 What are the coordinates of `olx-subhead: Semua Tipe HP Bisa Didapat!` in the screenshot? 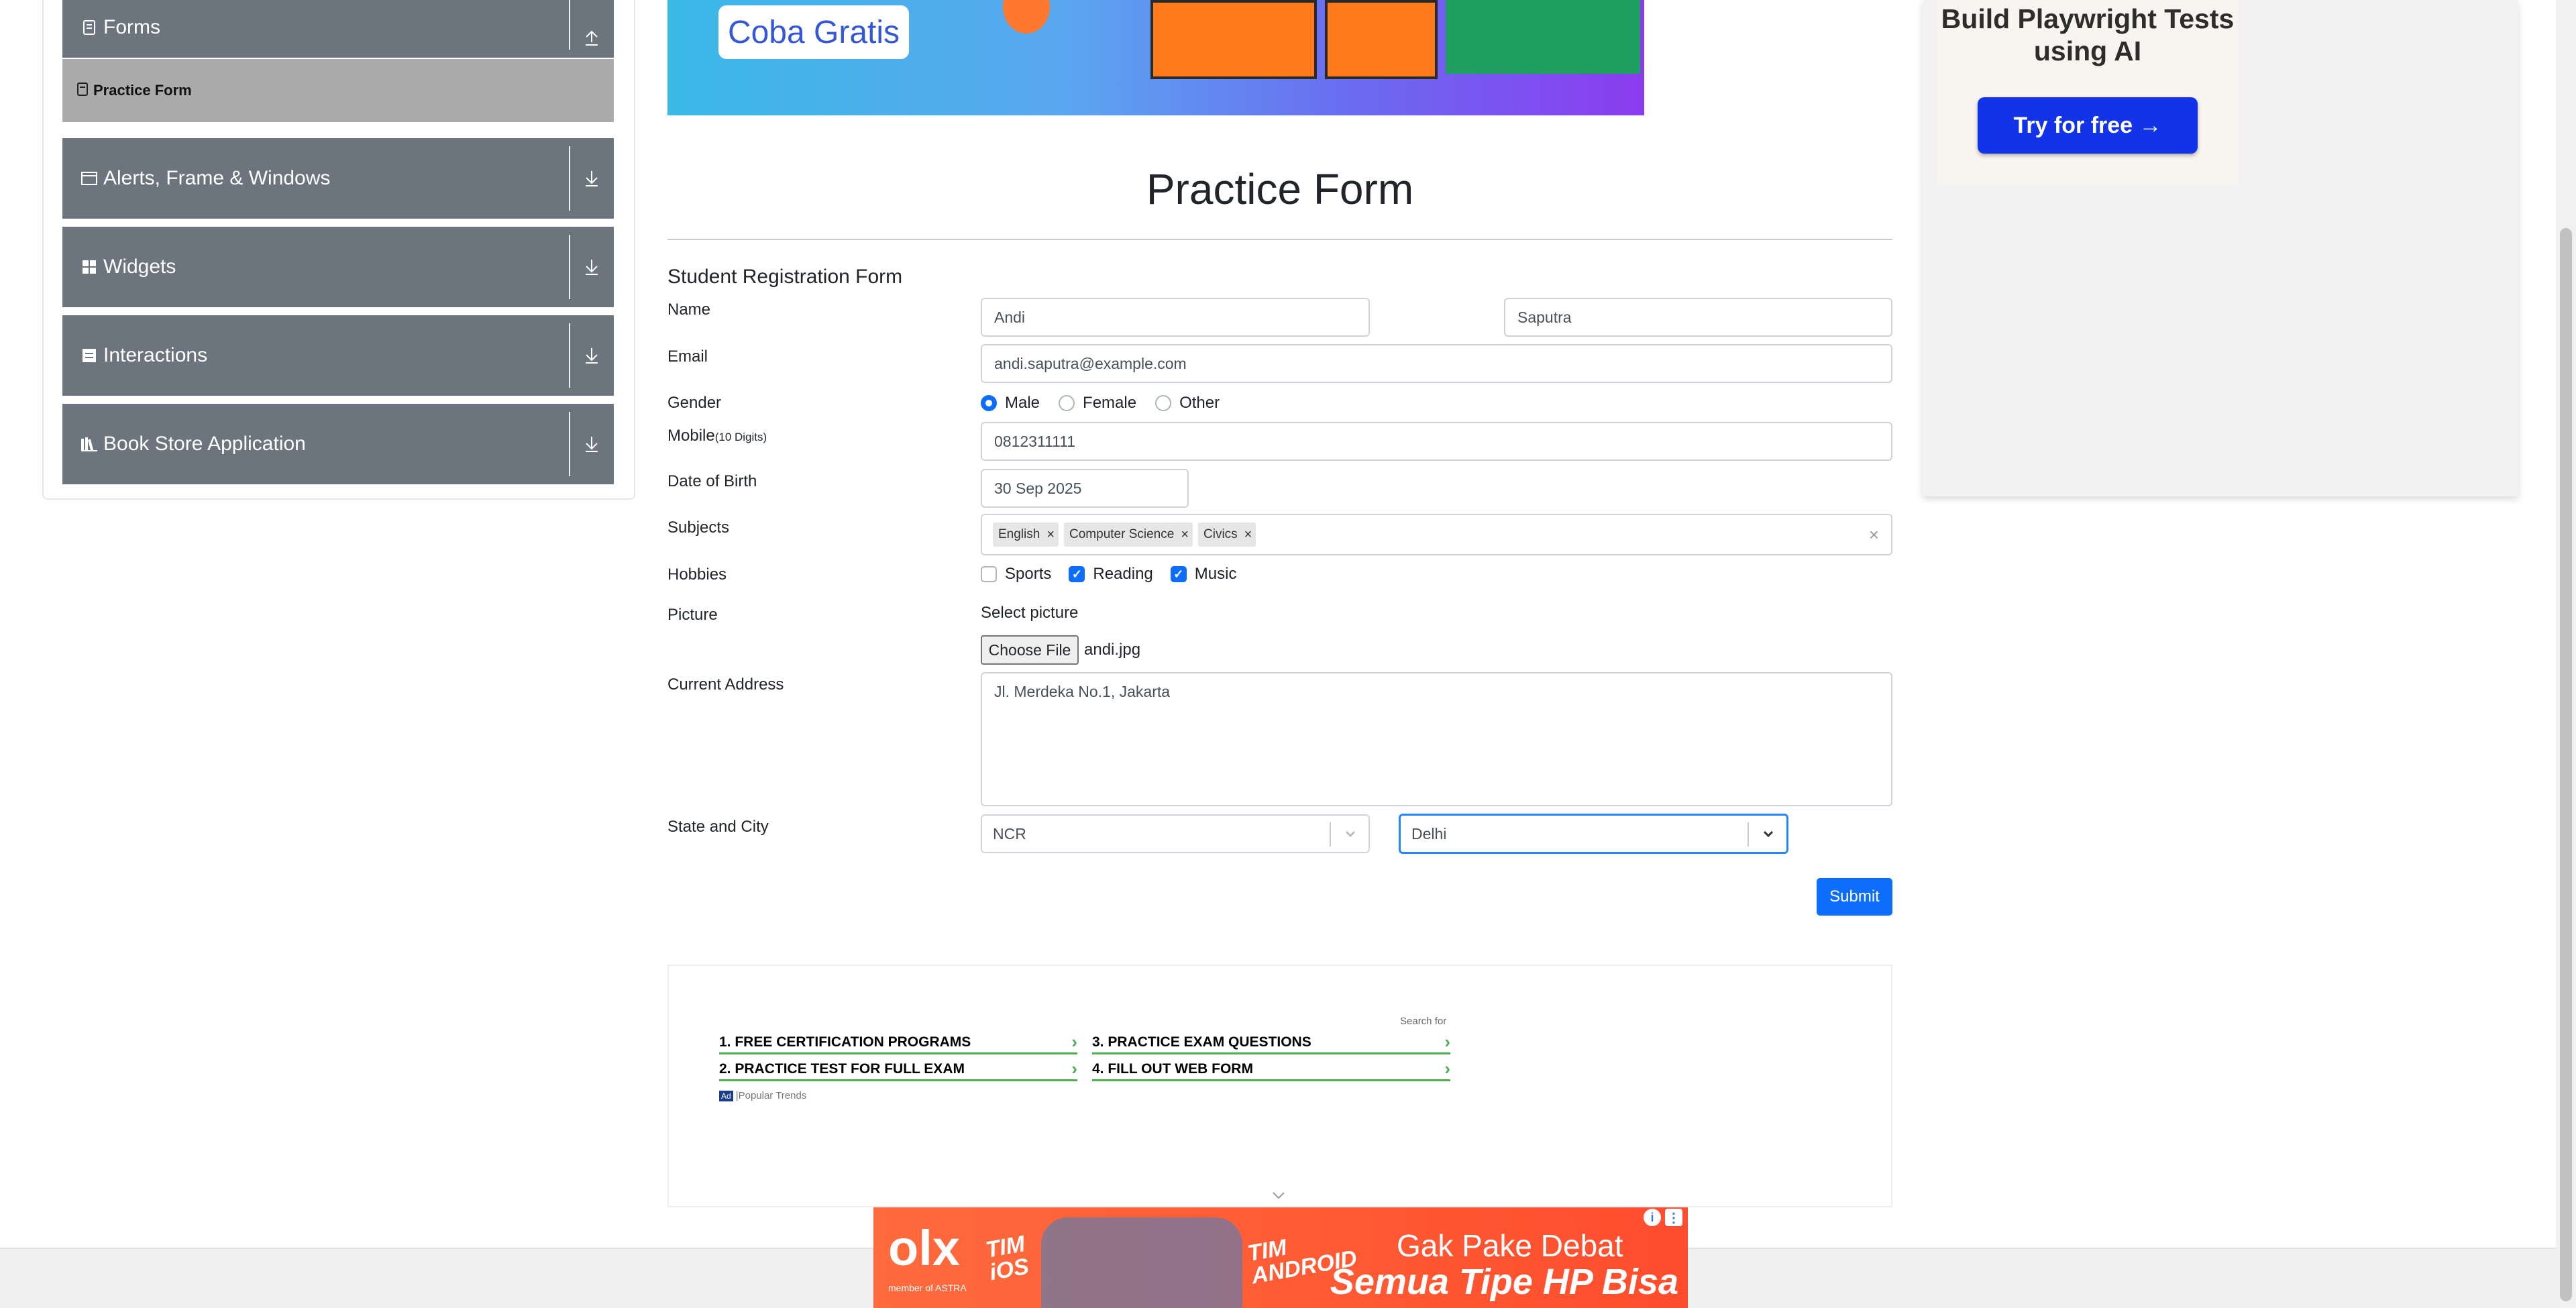 It's located at (1504, 1285).